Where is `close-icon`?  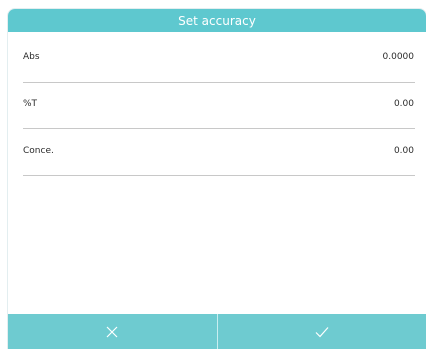 close-icon is located at coordinates (112, 332).